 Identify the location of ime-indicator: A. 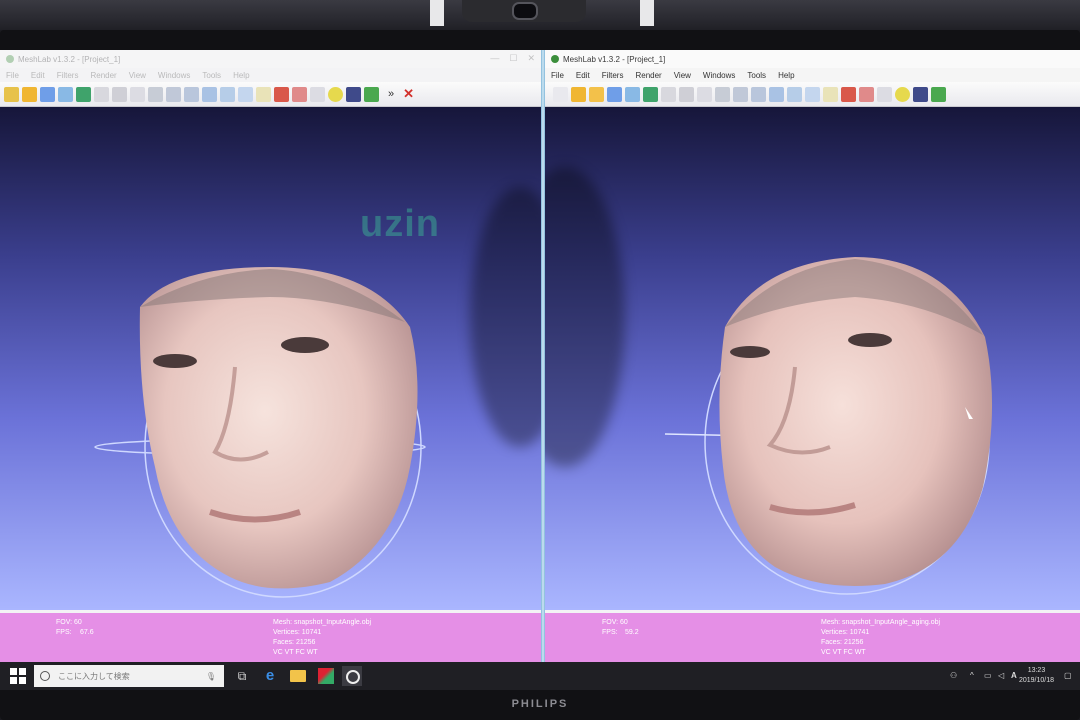
(1014, 675).